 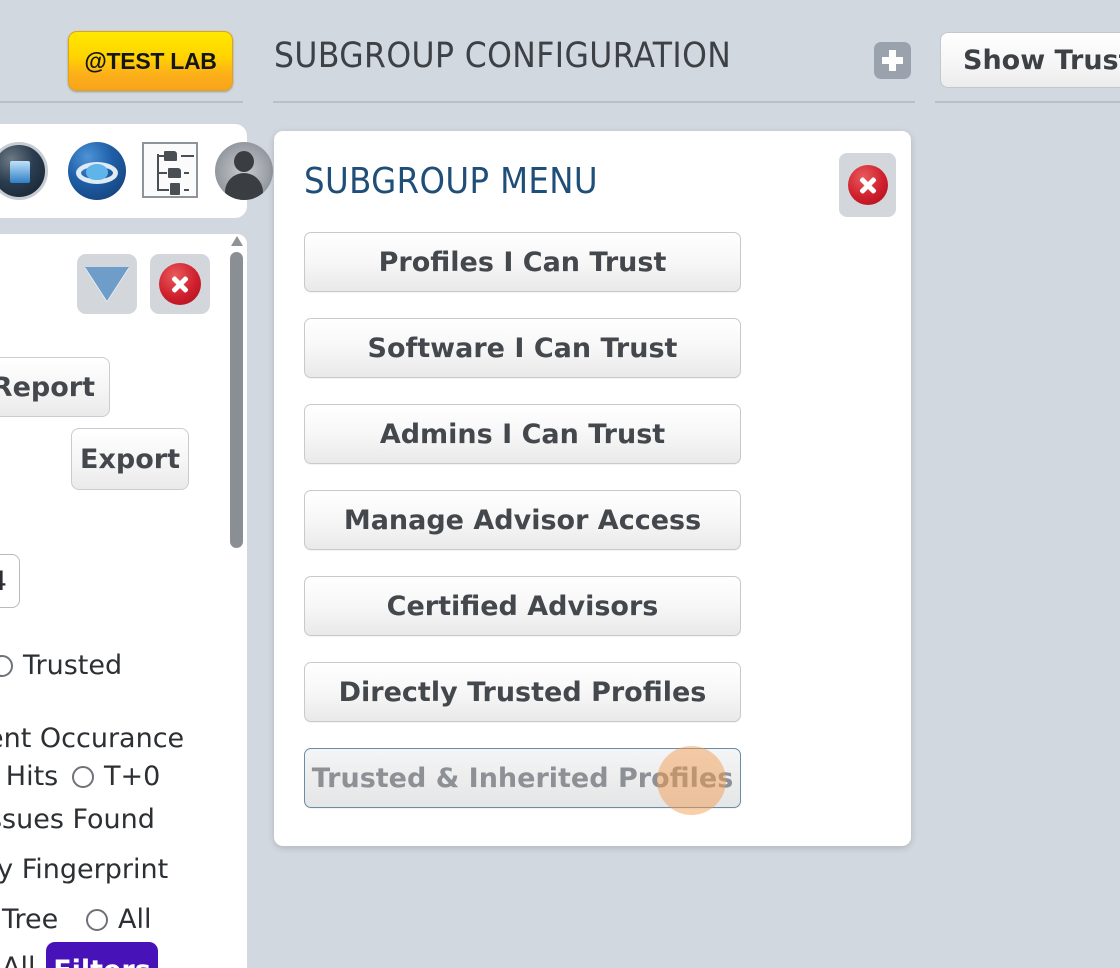 I want to click on globe-cloud-shape, so click(x=97, y=171).